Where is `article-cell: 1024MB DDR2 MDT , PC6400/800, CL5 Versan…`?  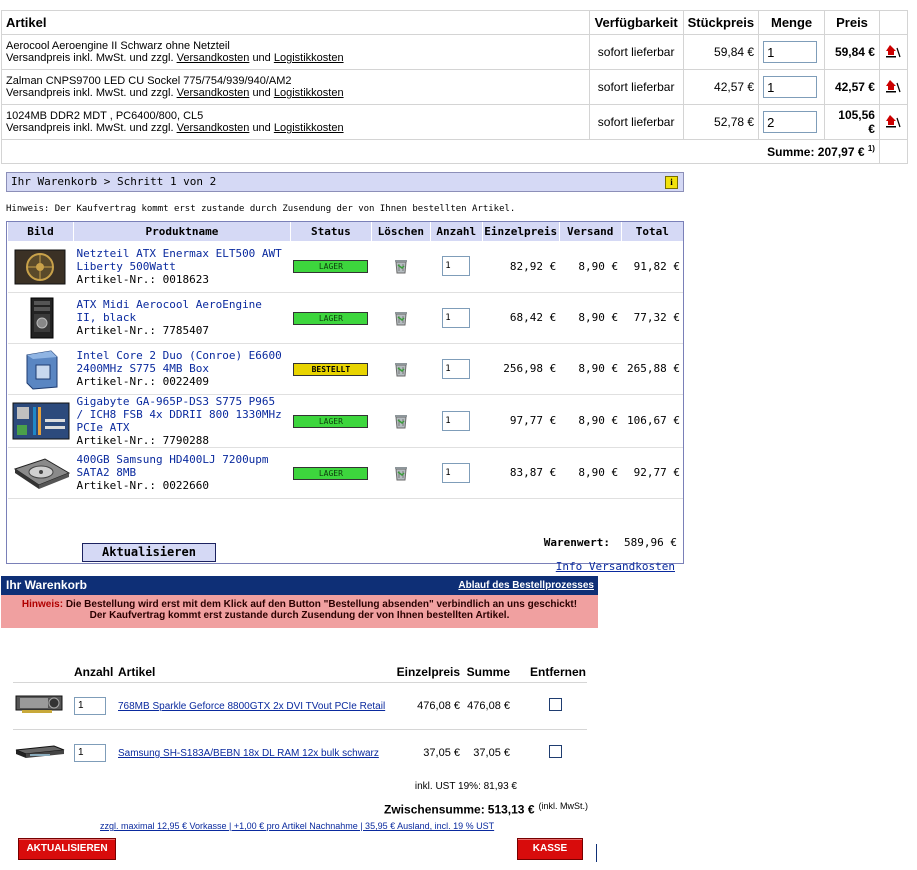
article-cell: 1024MB DDR2 MDT , PC6400/800, CL5 Versan… is located at coordinates (295, 122).